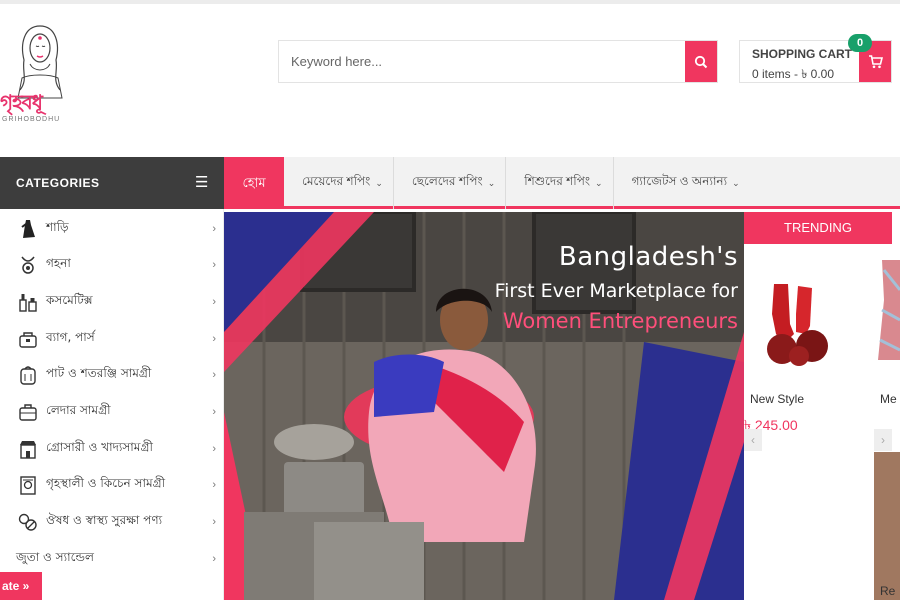  I want to click on nav-item-mens-shopping: ছেলেদের শপিং ⌄, so click(450, 183).